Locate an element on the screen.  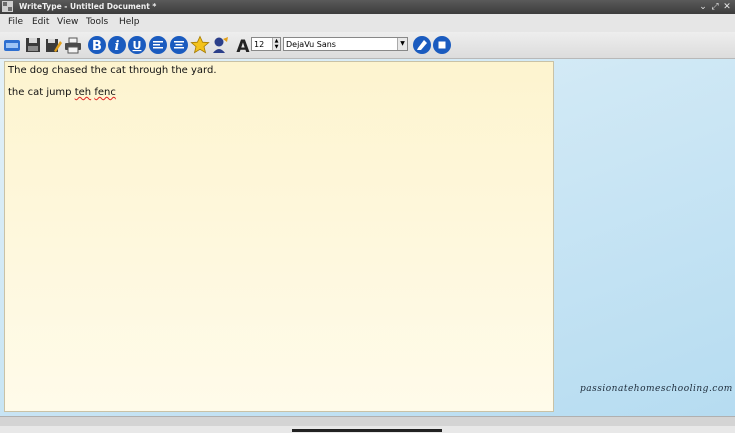
star-icon is located at coordinates (200, 44).